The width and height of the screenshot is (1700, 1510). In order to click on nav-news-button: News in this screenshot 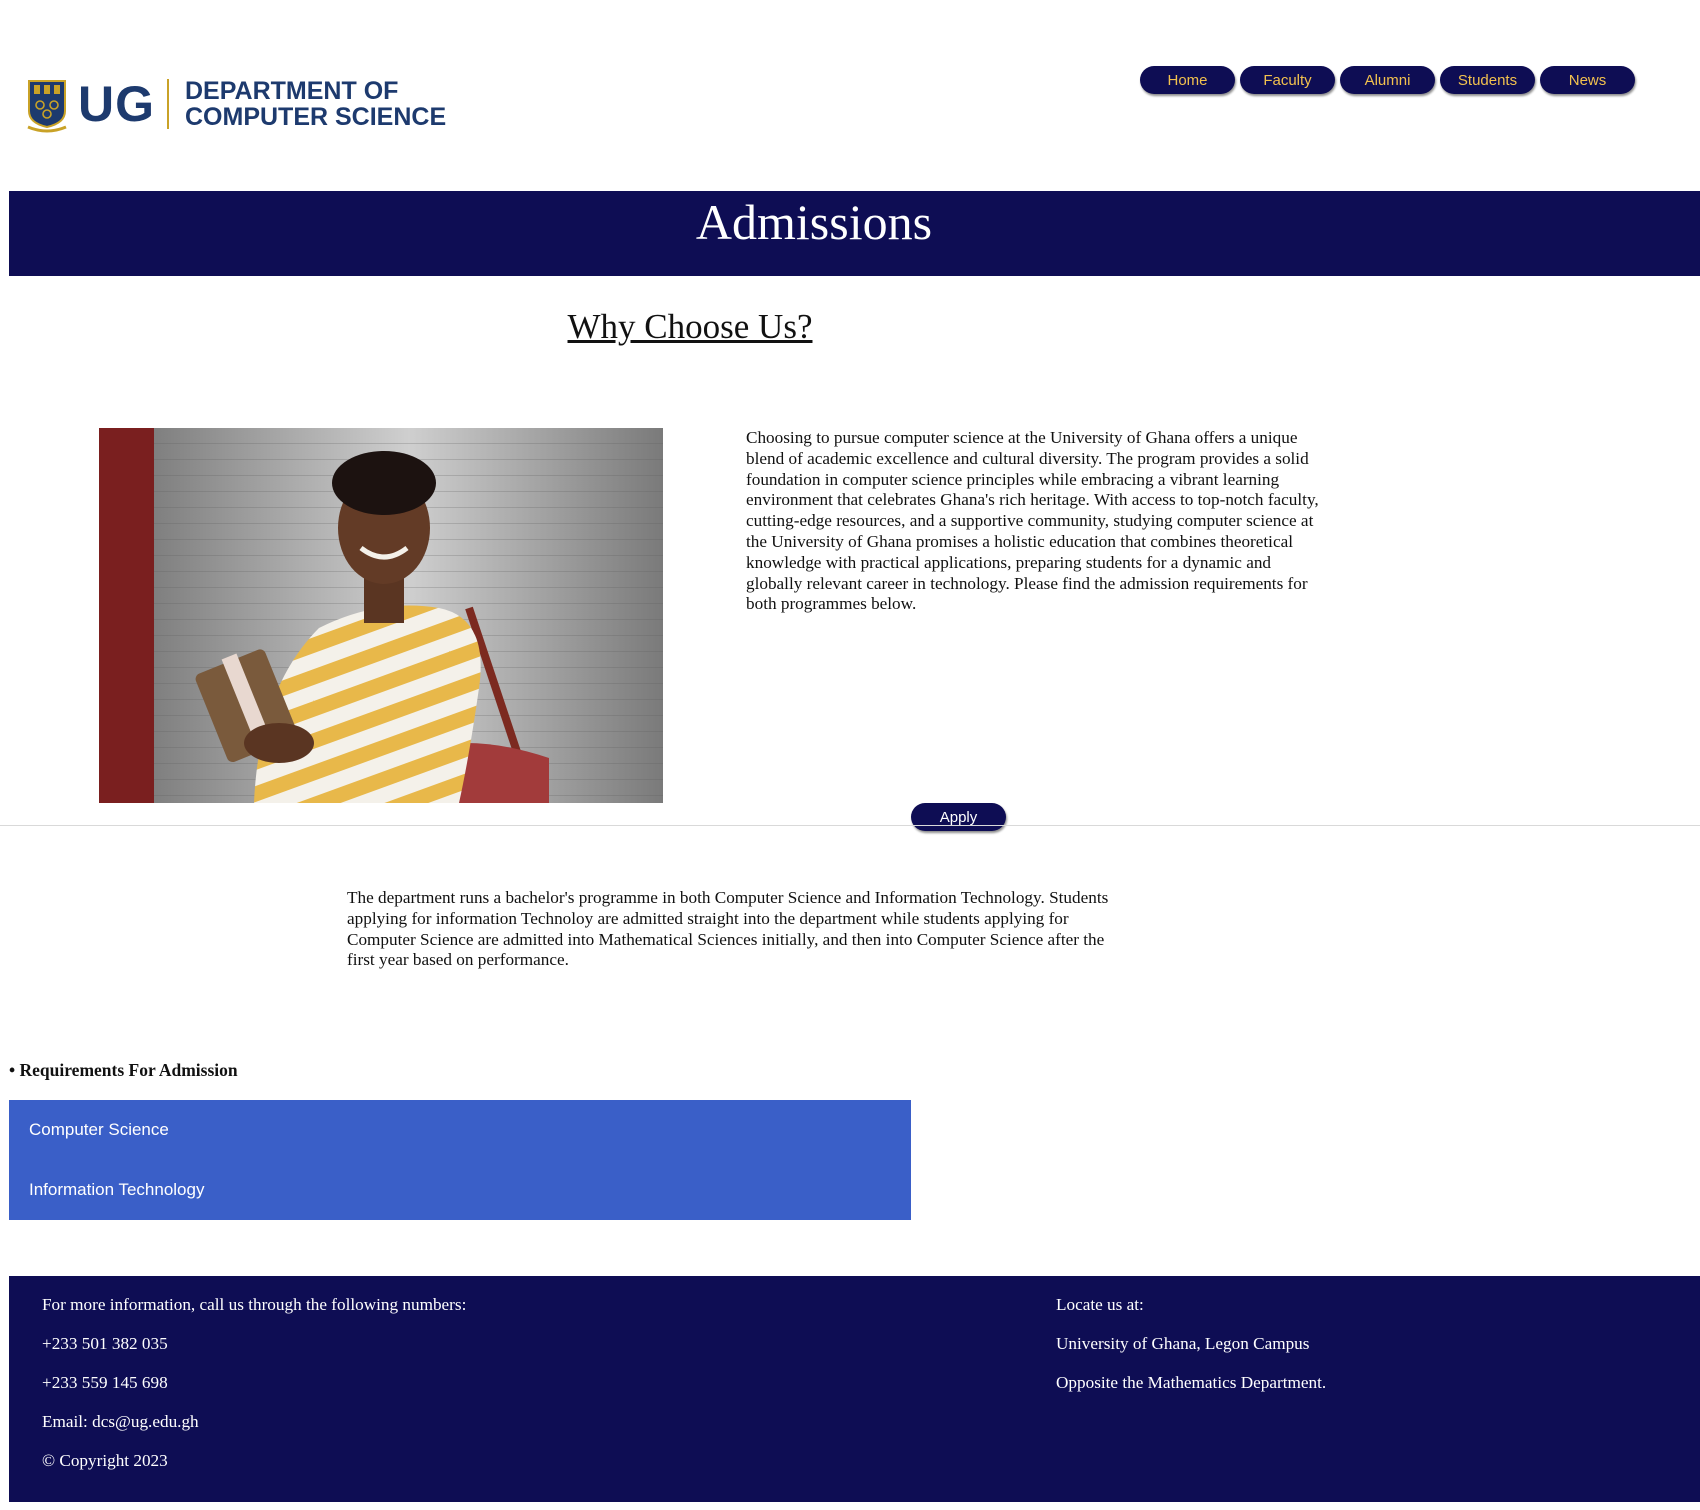, I will do `click(1587, 80)`.